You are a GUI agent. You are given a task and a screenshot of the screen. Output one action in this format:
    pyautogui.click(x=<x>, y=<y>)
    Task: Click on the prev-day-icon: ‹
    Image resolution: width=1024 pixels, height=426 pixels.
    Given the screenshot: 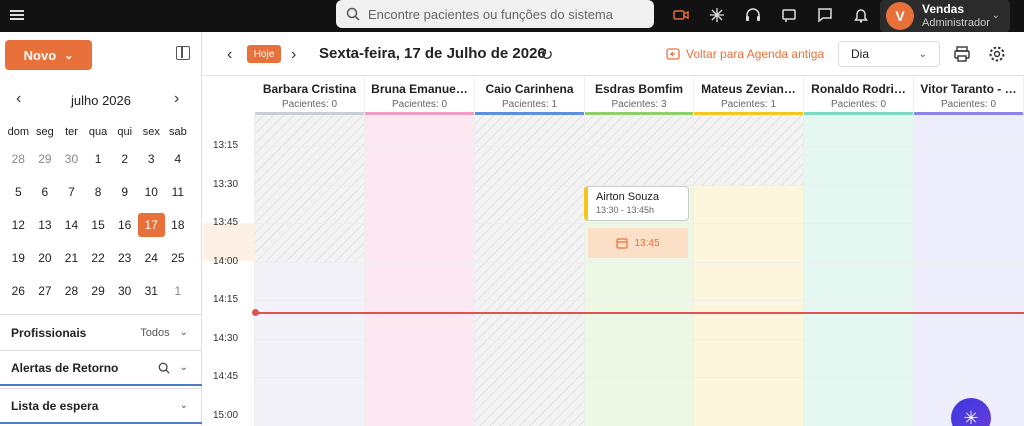 What is the action you would take?
    pyautogui.click(x=229, y=55)
    